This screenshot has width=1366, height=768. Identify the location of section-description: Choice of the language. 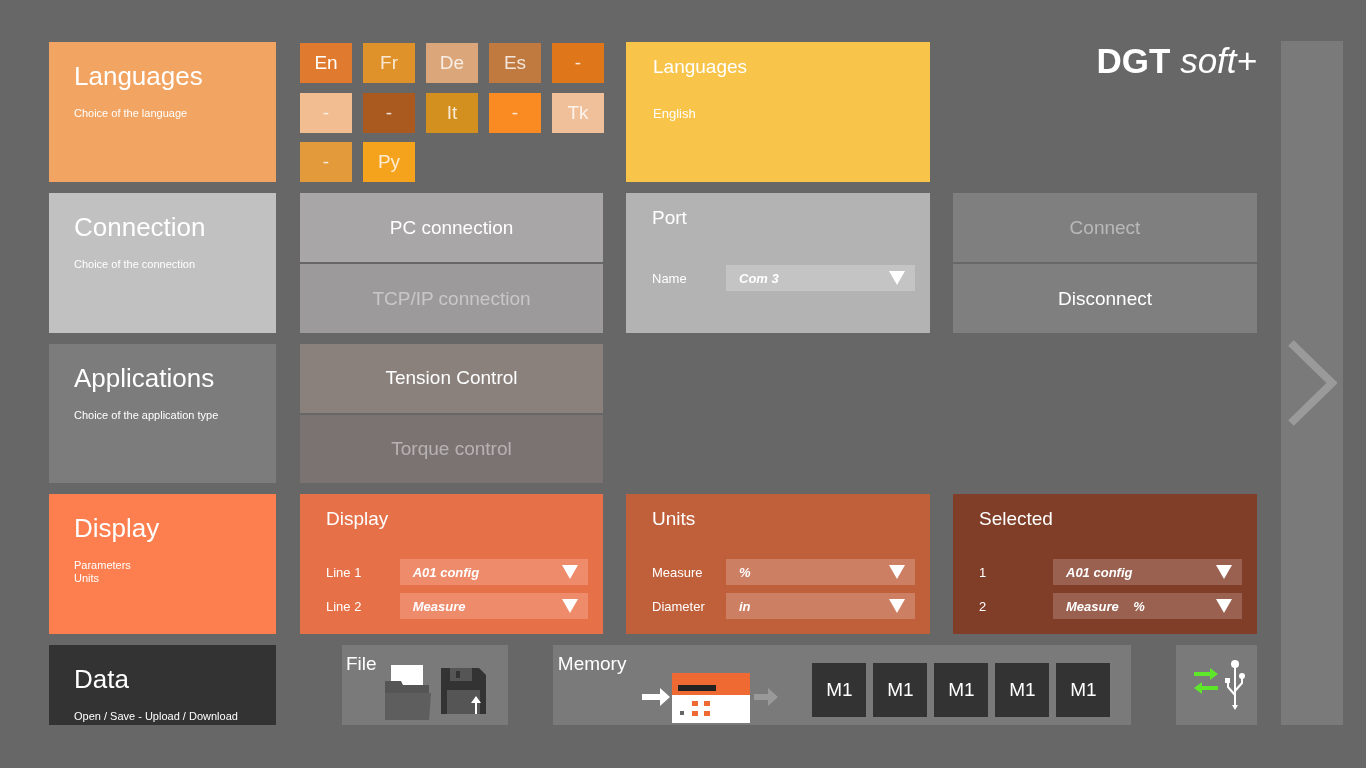
(131, 113).